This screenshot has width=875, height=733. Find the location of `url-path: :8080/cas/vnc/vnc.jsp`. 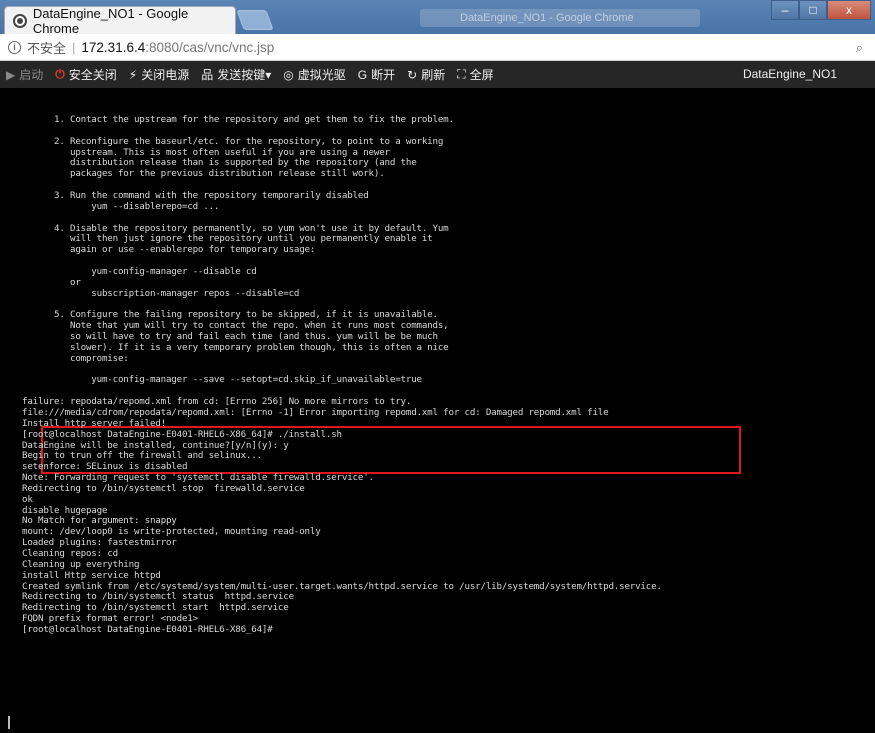

url-path: :8080/cas/vnc/vnc.jsp is located at coordinates (209, 47).